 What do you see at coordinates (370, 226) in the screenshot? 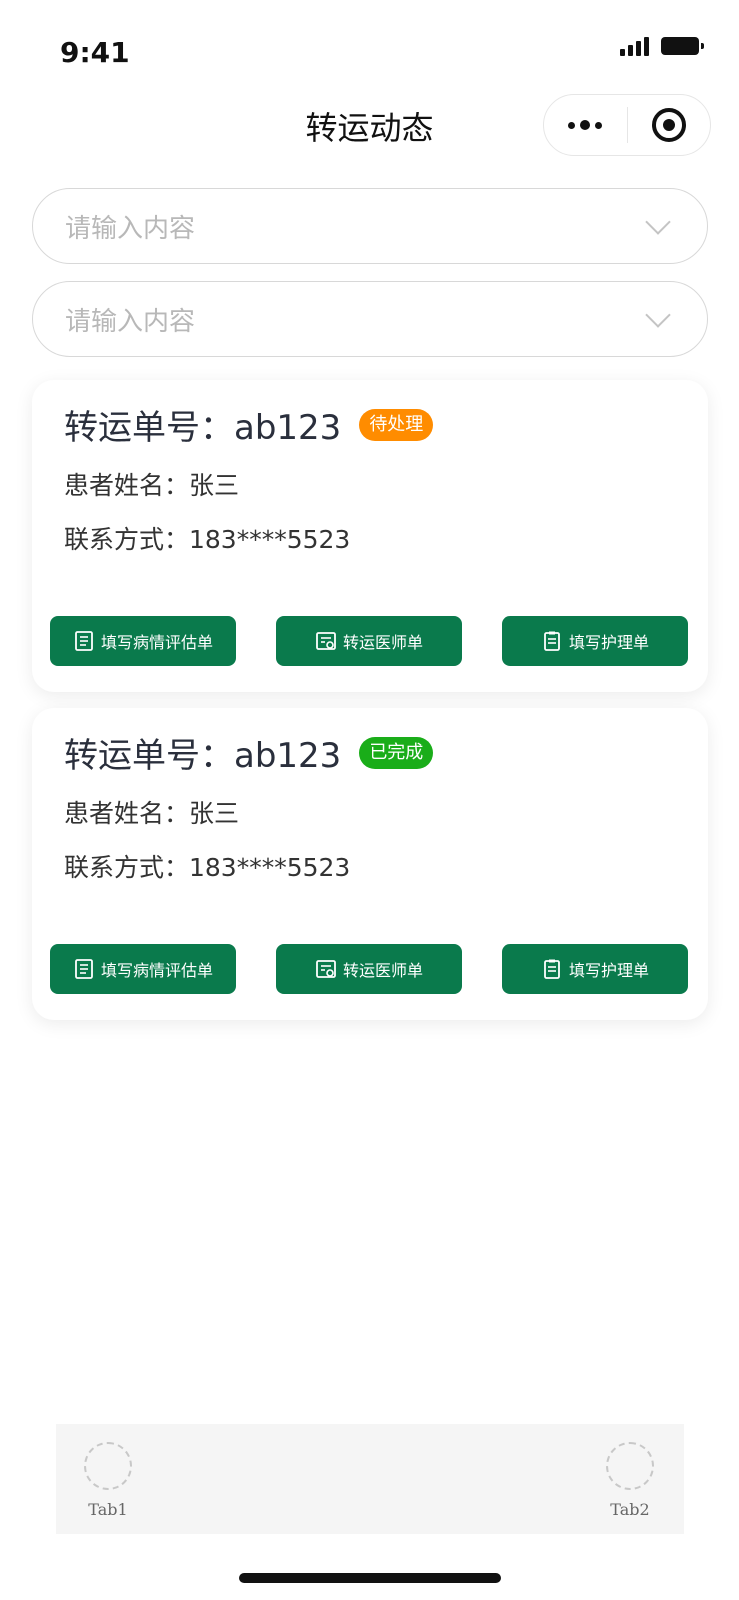
I see `filter-select-1: 请输入内容` at bounding box center [370, 226].